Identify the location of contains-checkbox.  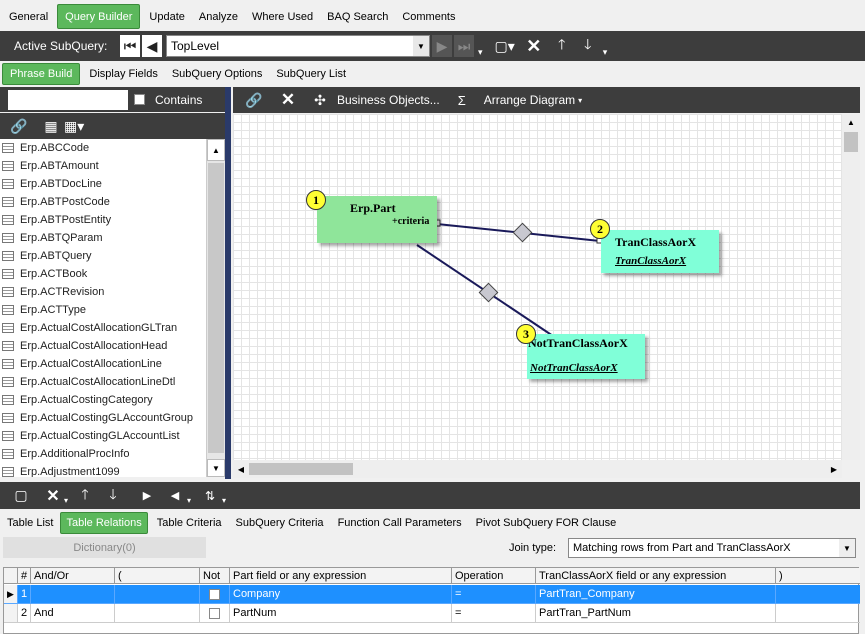
(139, 99).